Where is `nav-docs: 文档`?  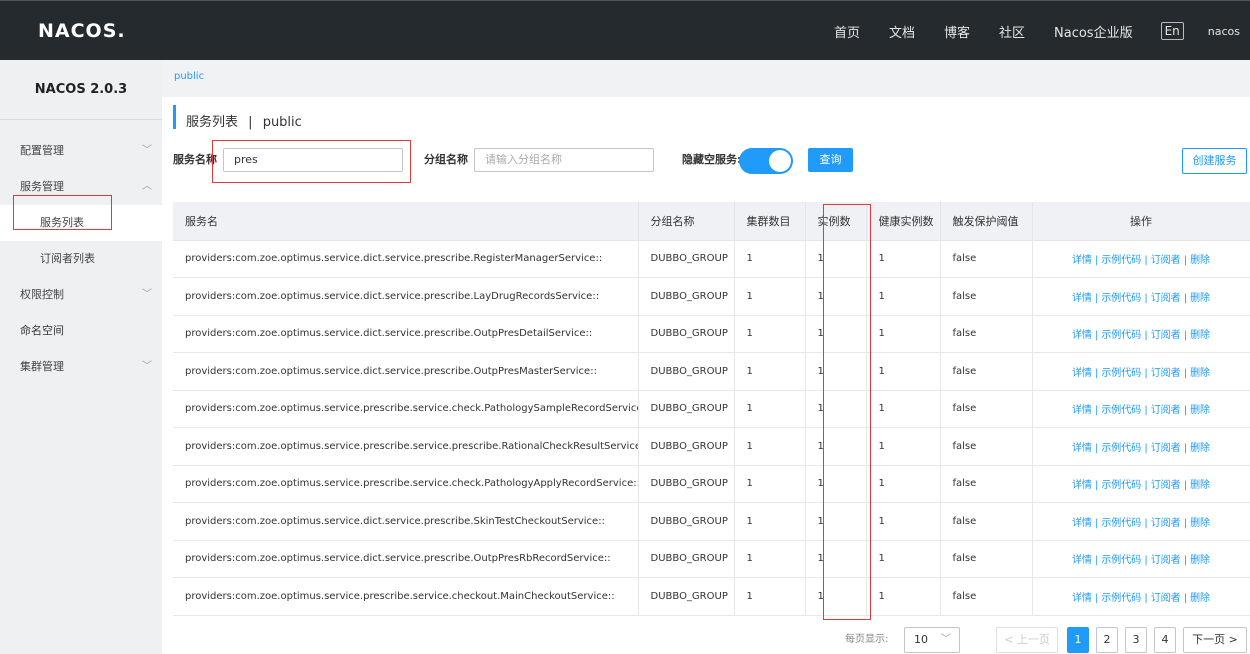 nav-docs: 文档 is located at coordinates (902, 31).